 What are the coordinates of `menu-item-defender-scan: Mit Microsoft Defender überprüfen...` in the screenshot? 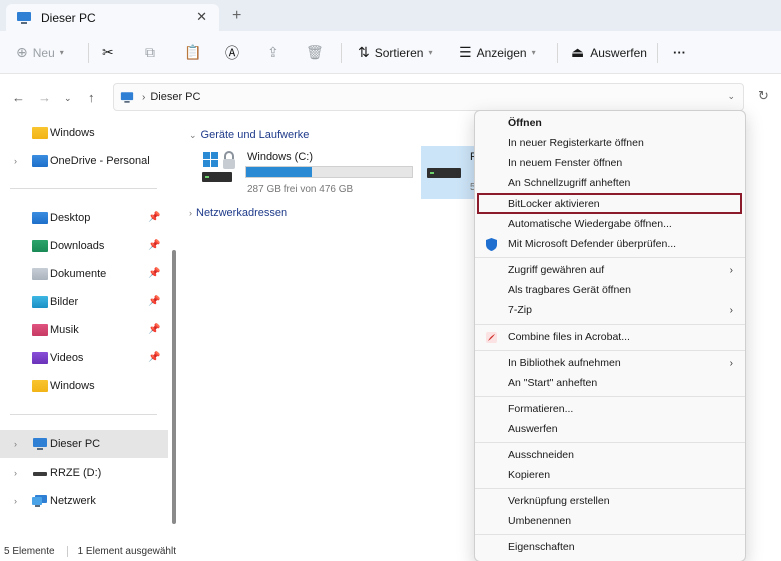 It's located at (610, 244).